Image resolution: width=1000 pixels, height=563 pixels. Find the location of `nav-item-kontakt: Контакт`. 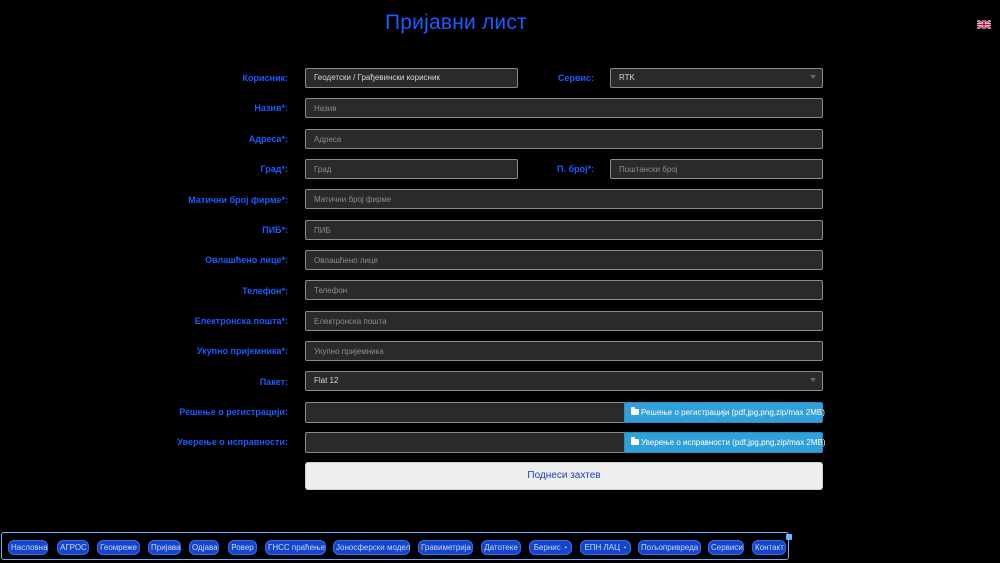

nav-item-kontakt: Контакт is located at coordinates (769, 547).